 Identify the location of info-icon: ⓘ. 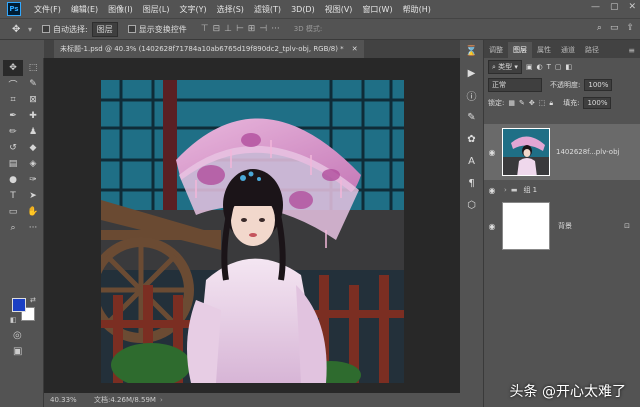
(471, 95).